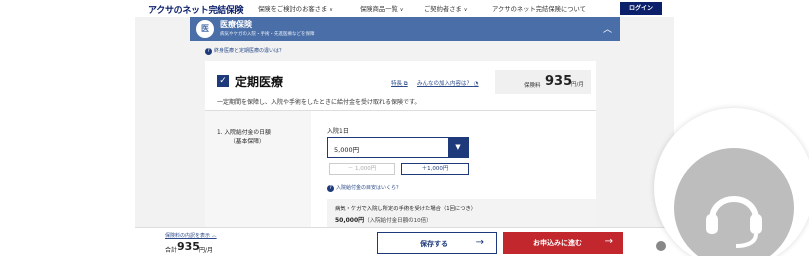 This screenshot has width=809, height=256. What do you see at coordinates (577, 85) in the screenshot?
I see `fee-unit: 円/月` at bounding box center [577, 85].